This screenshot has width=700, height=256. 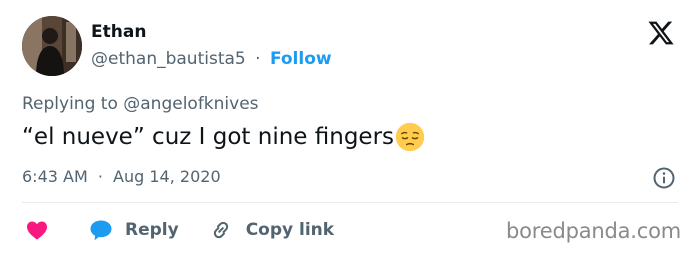 What do you see at coordinates (37, 230) in the screenshot?
I see `heart-icon` at bounding box center [37, 230].